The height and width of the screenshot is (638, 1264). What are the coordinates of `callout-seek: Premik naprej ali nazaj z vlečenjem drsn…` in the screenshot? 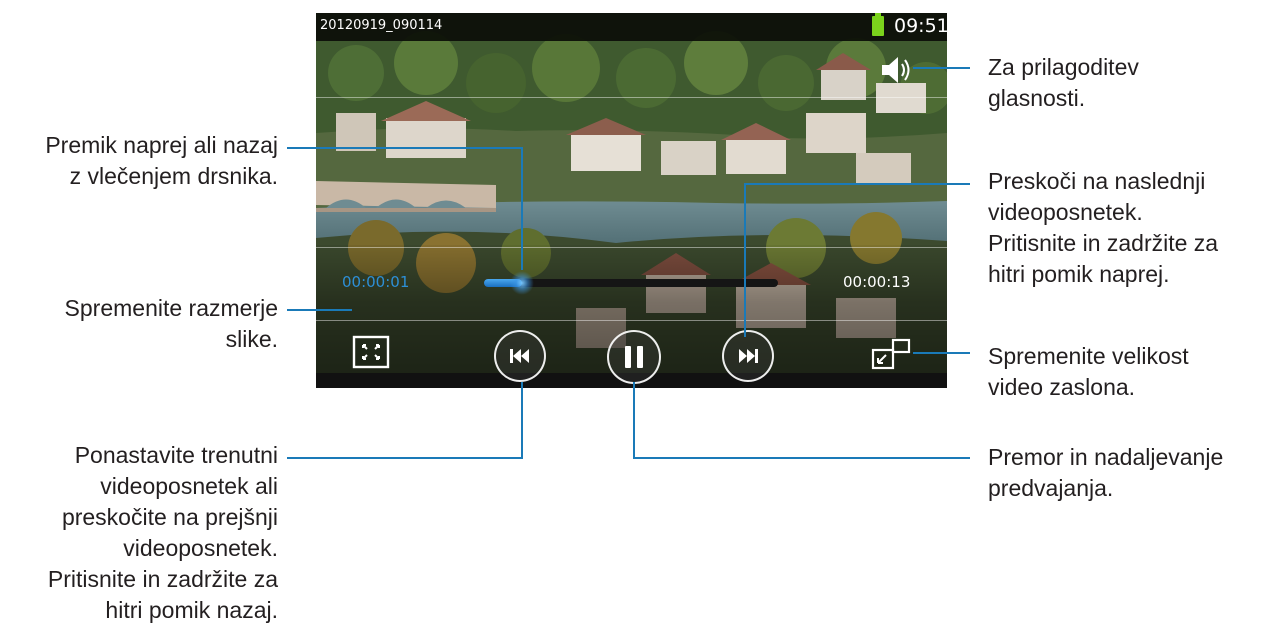 It's located at (161, 160).